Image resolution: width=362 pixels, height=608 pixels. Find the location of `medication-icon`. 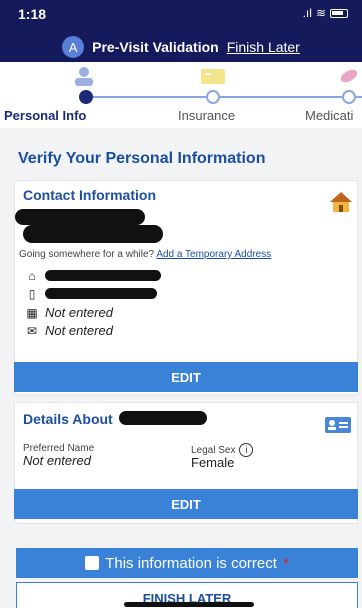

medication-icon is located at coordinates (349, 76).